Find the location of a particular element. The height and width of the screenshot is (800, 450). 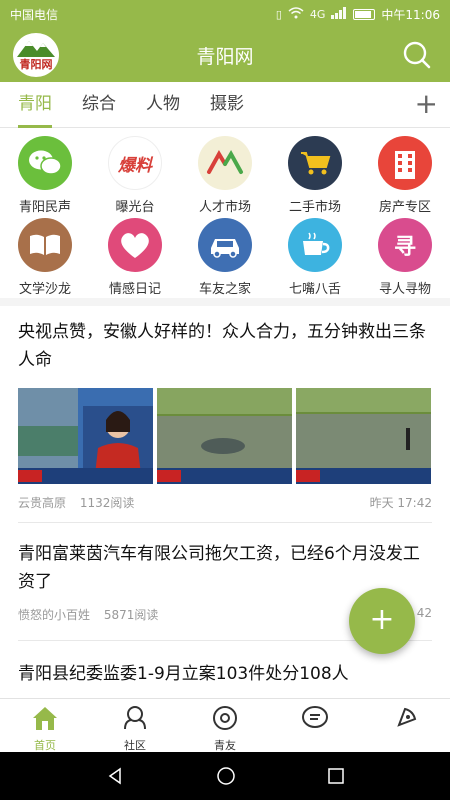

message-icon is located at coordinates (315, 717).